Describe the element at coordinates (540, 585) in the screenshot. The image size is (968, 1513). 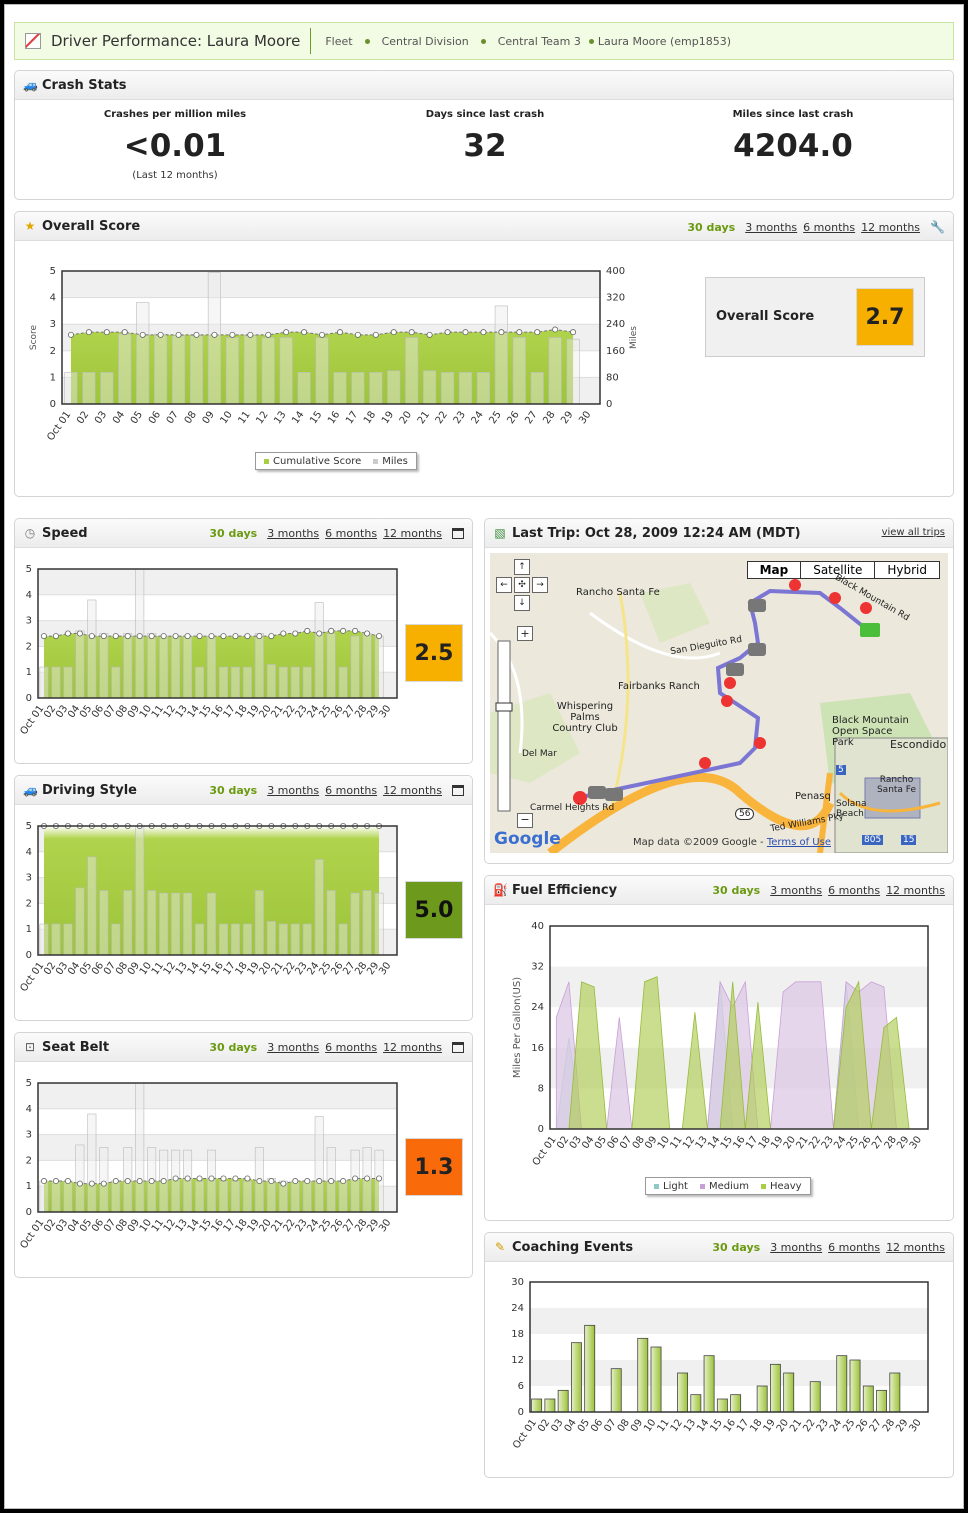
I see `pan-right-icon: →` at that location.